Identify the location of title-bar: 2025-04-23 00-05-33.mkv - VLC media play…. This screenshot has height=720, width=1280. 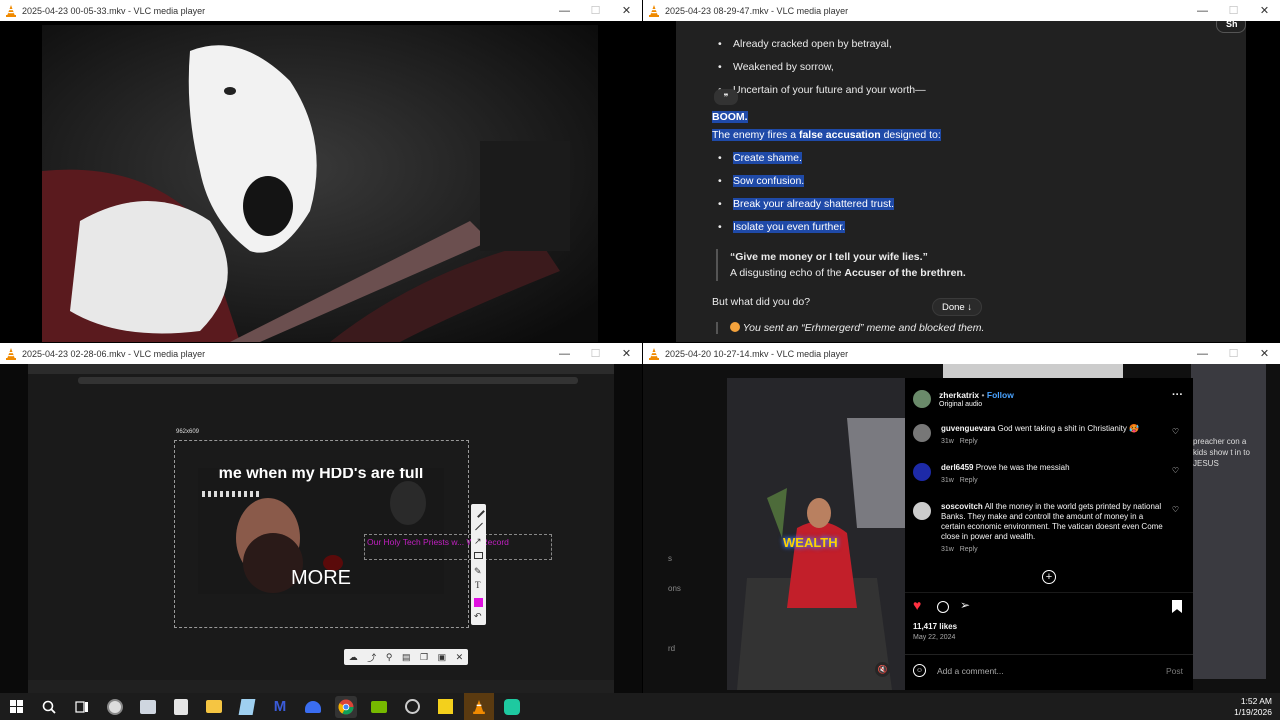
(321, 10).